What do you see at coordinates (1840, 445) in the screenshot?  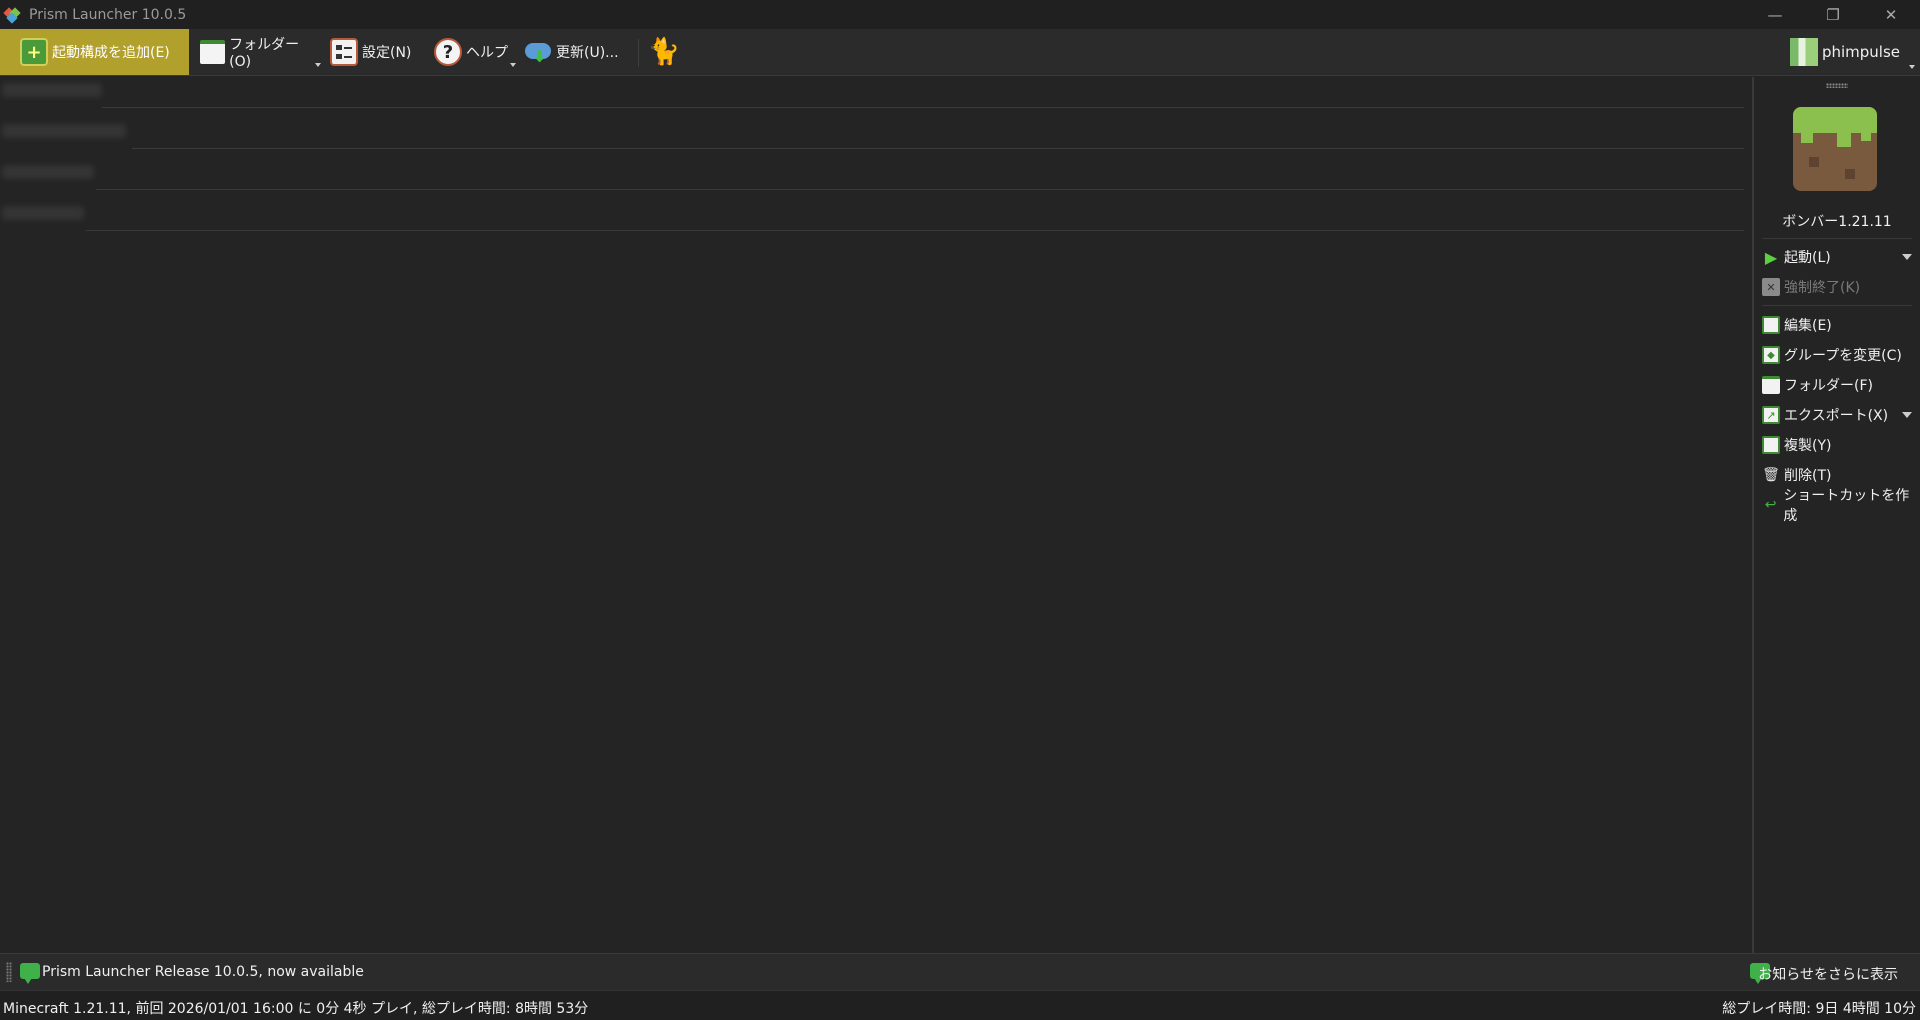 I see `copy-button: 複製(Y)` at bounding box center [1840, 445].